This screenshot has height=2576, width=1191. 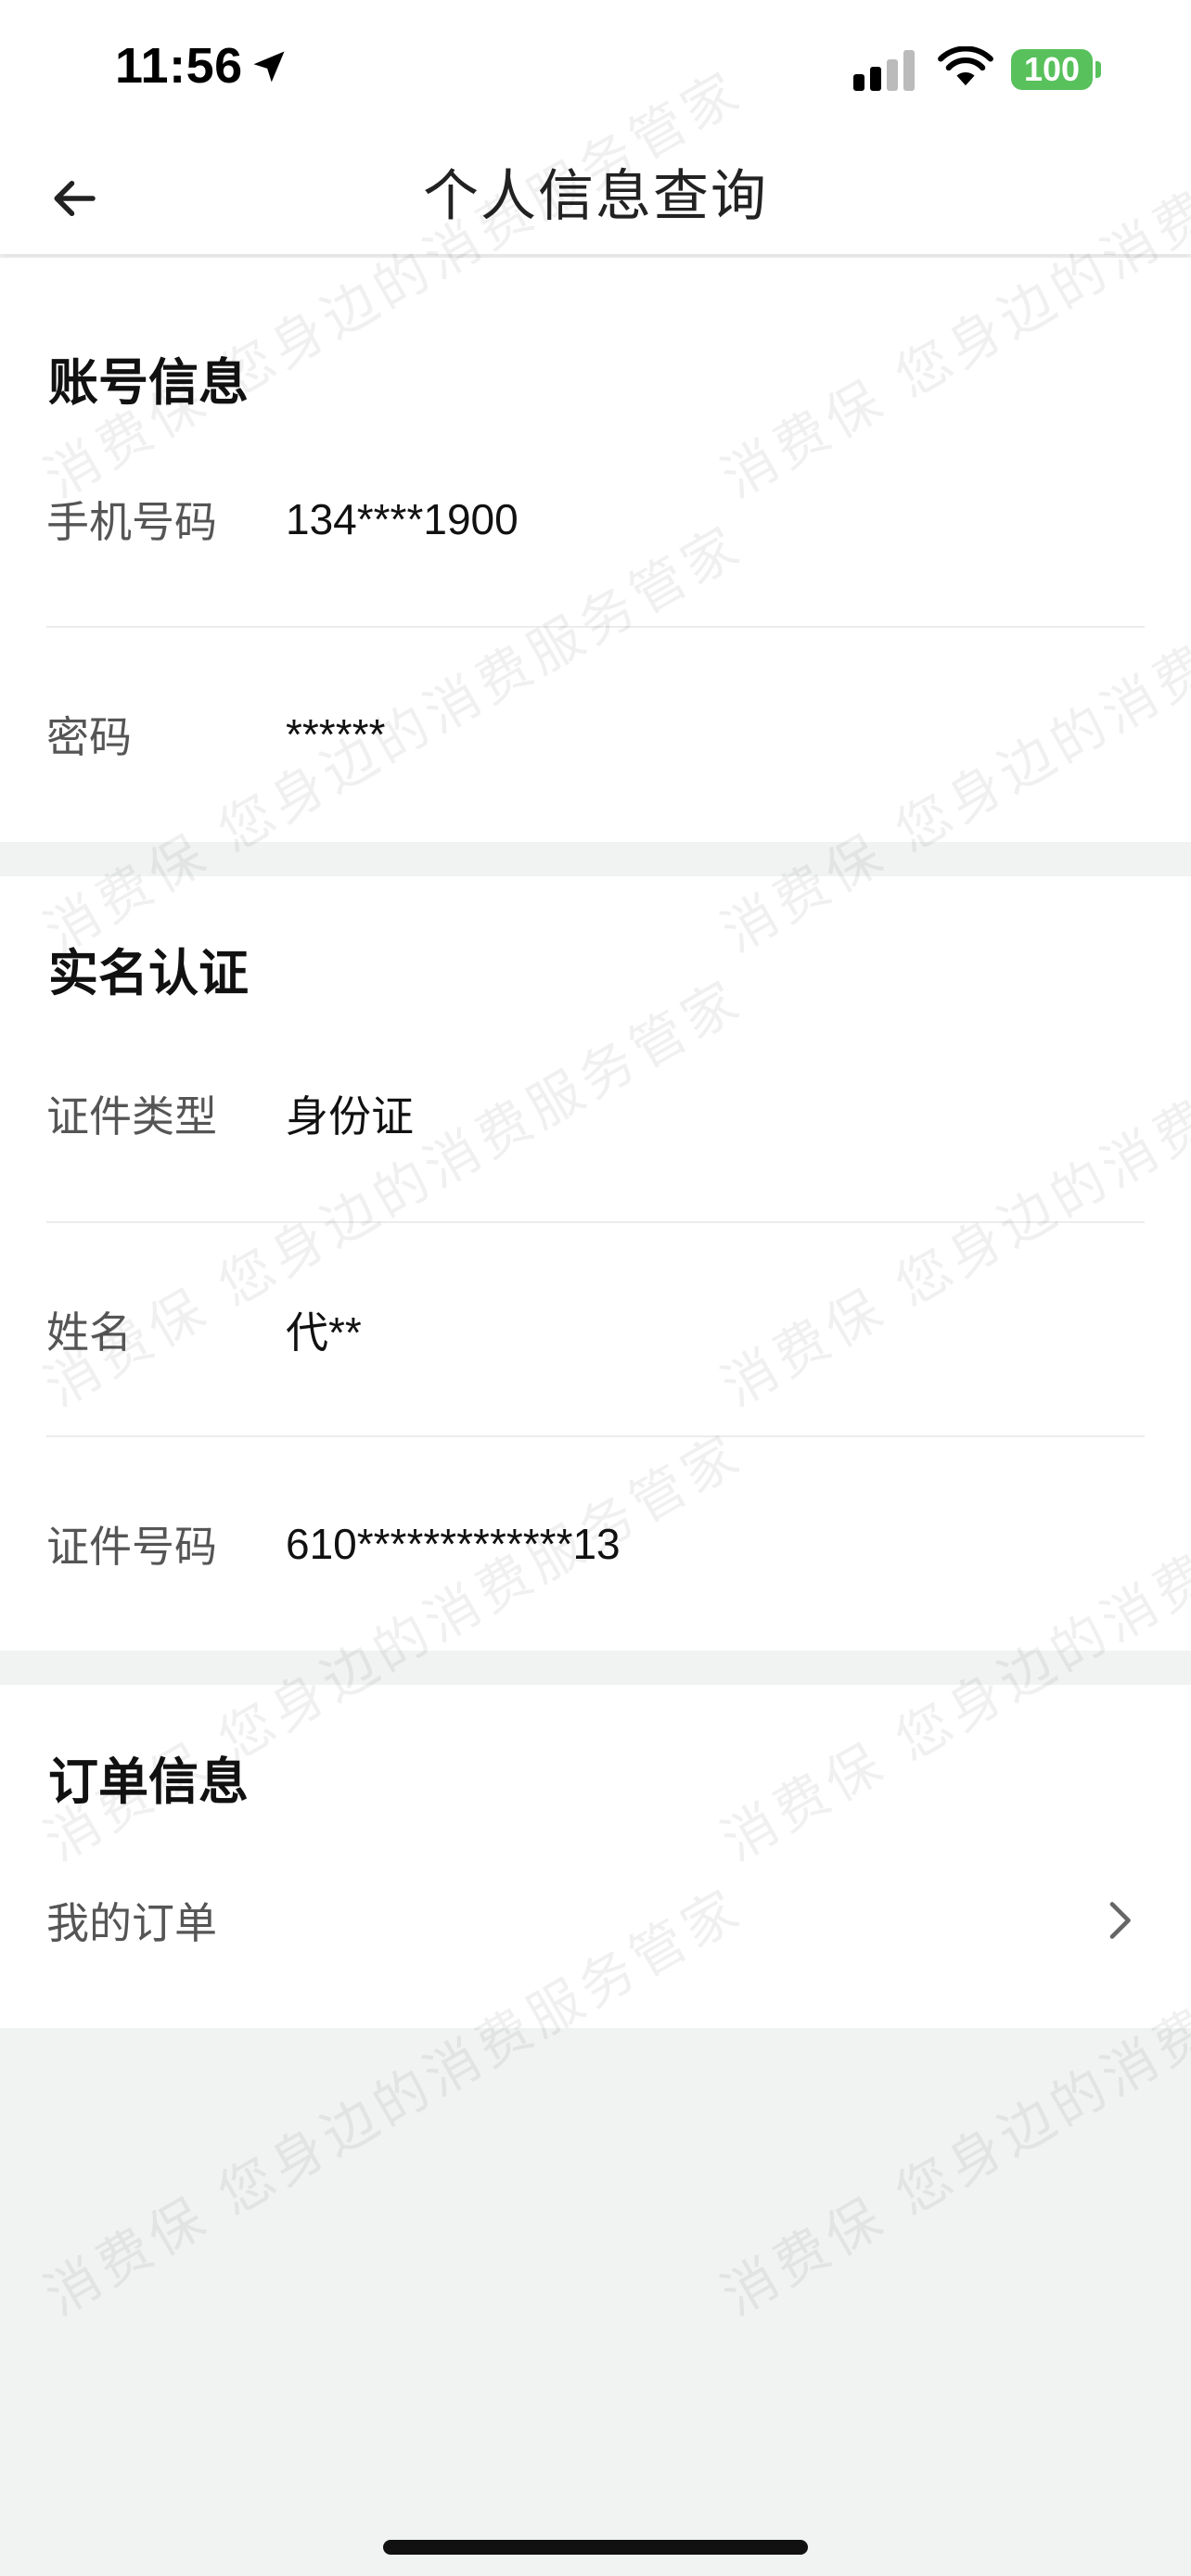 I want to click on my-orders-label: 我的订单, so click(x=132, y=1923).